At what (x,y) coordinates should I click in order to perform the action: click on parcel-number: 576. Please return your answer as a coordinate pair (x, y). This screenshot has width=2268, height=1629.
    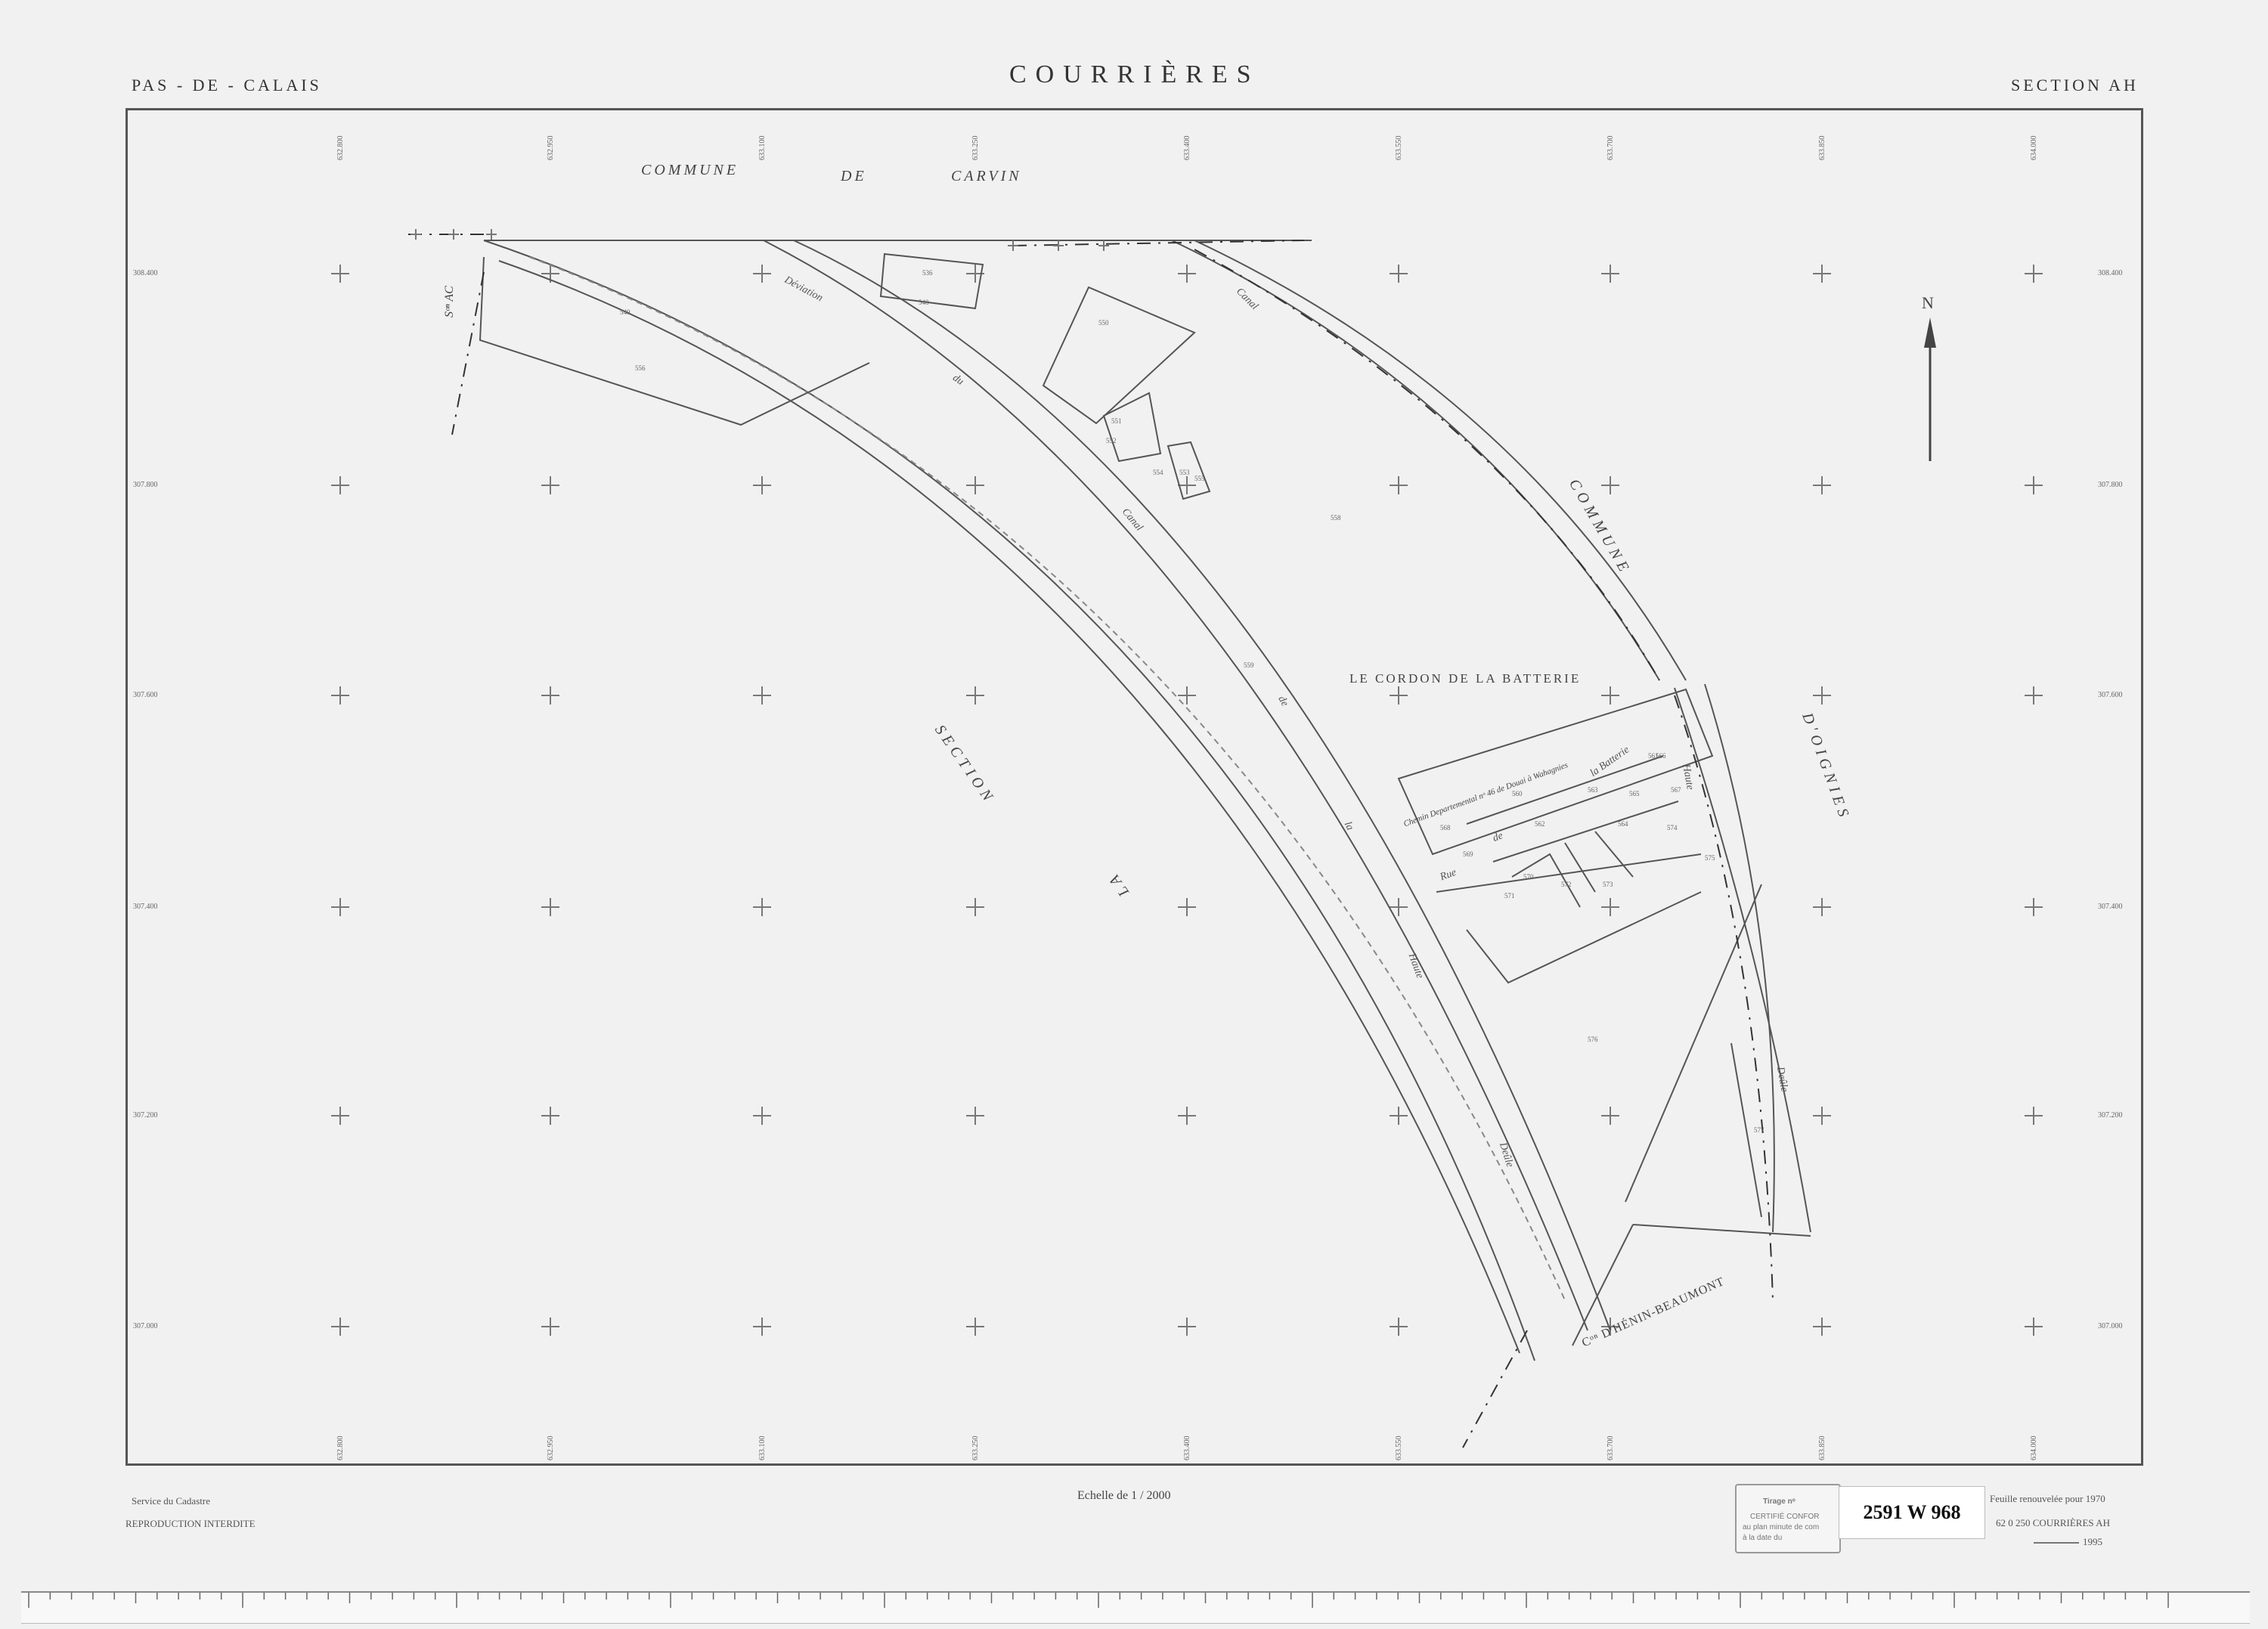
    Looking at the image, I should click on (1593, 1039).